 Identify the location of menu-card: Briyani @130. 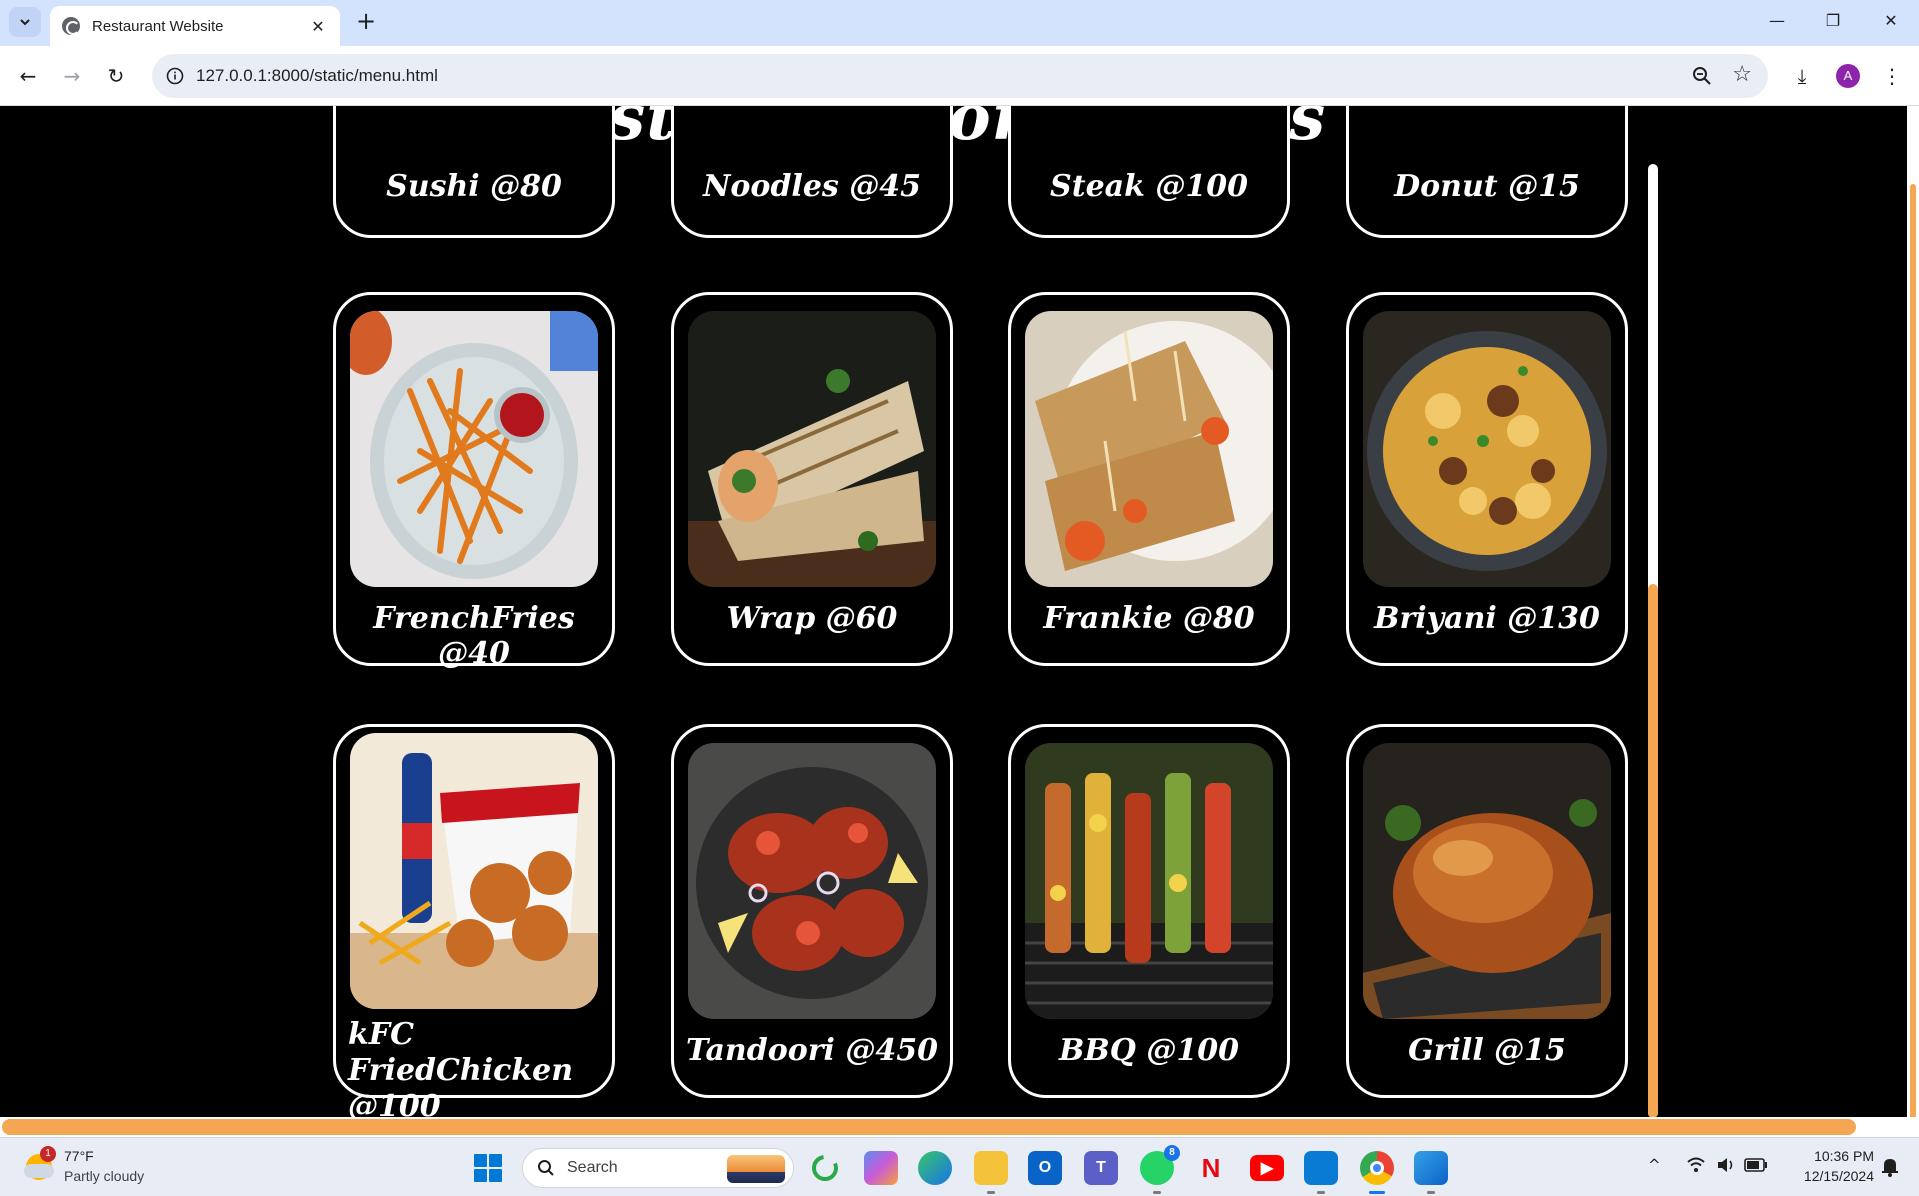
(1487, 479).